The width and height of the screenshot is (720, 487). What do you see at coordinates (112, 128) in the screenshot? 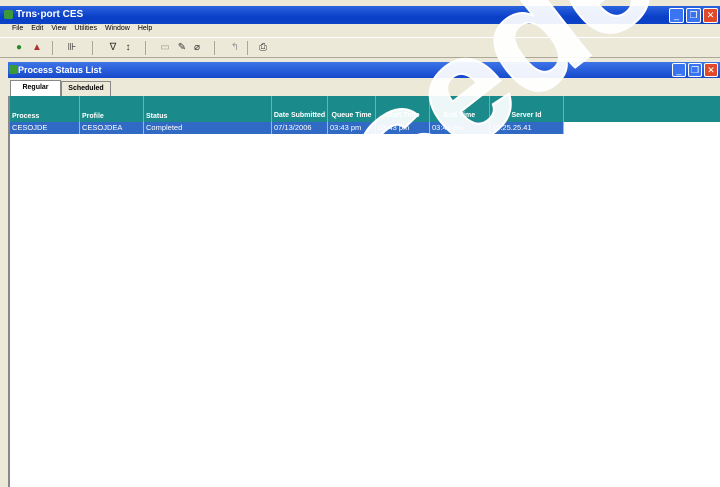
I see `cell-profile: CESOJDEA` at bounding box center [112, 128].